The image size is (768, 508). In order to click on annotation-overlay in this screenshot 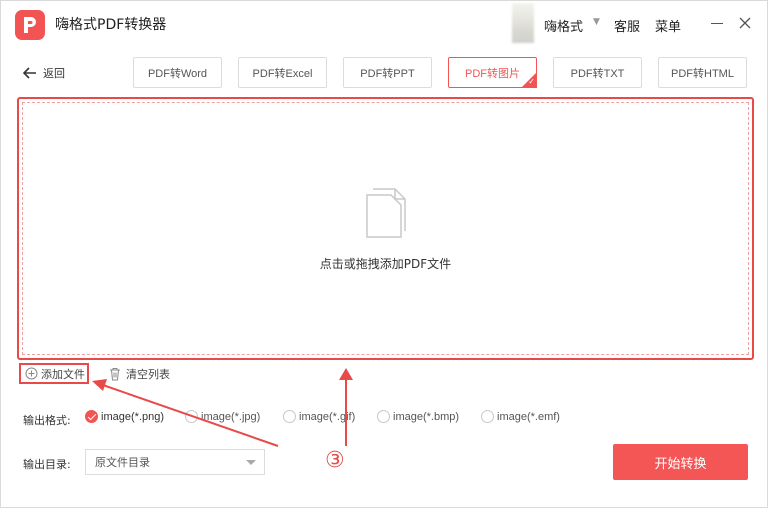, I will do `click(222, 407)`.